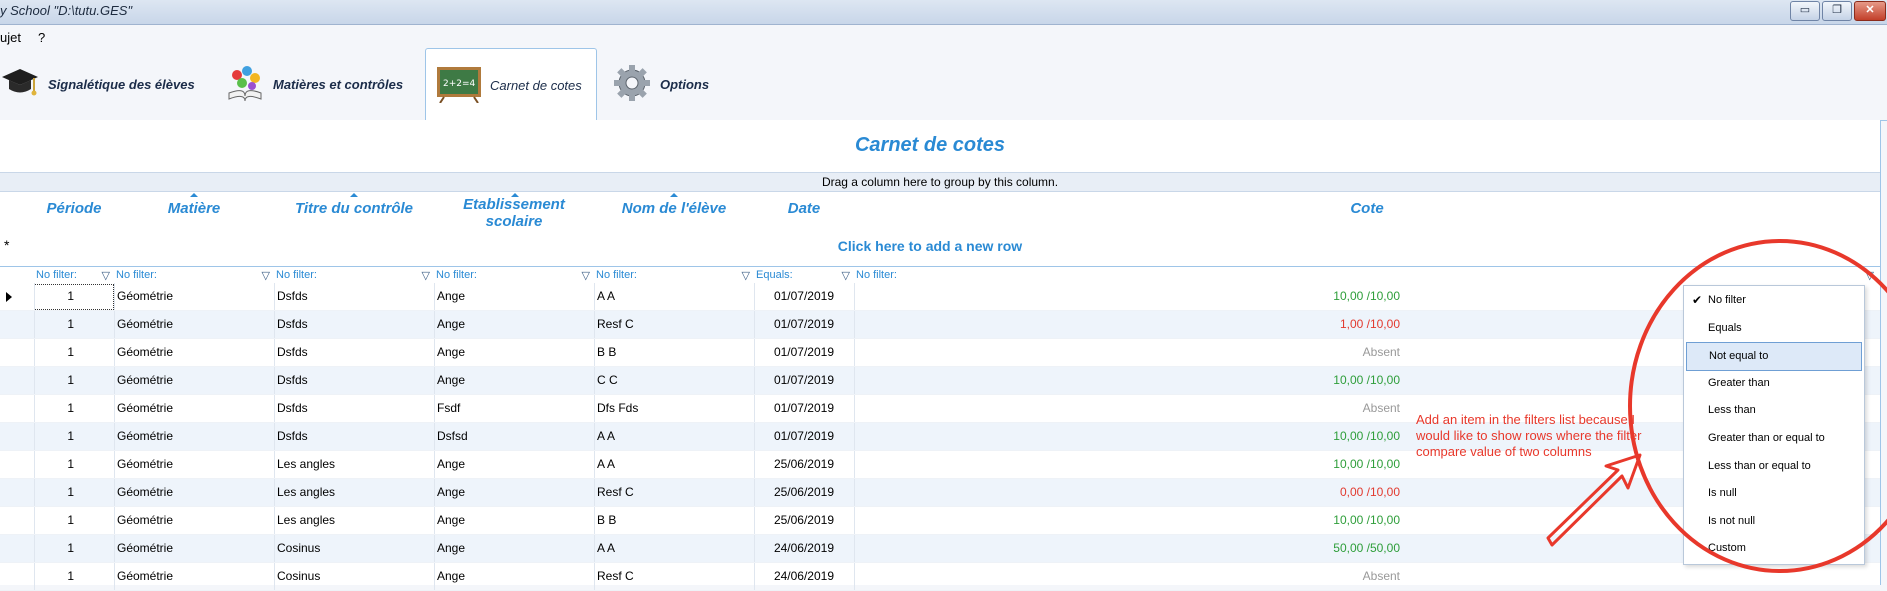  Describe the element at coordinates (1774, 438) in the screenshot. I see `filter-menu-item: Greater than or equal to` at that location.